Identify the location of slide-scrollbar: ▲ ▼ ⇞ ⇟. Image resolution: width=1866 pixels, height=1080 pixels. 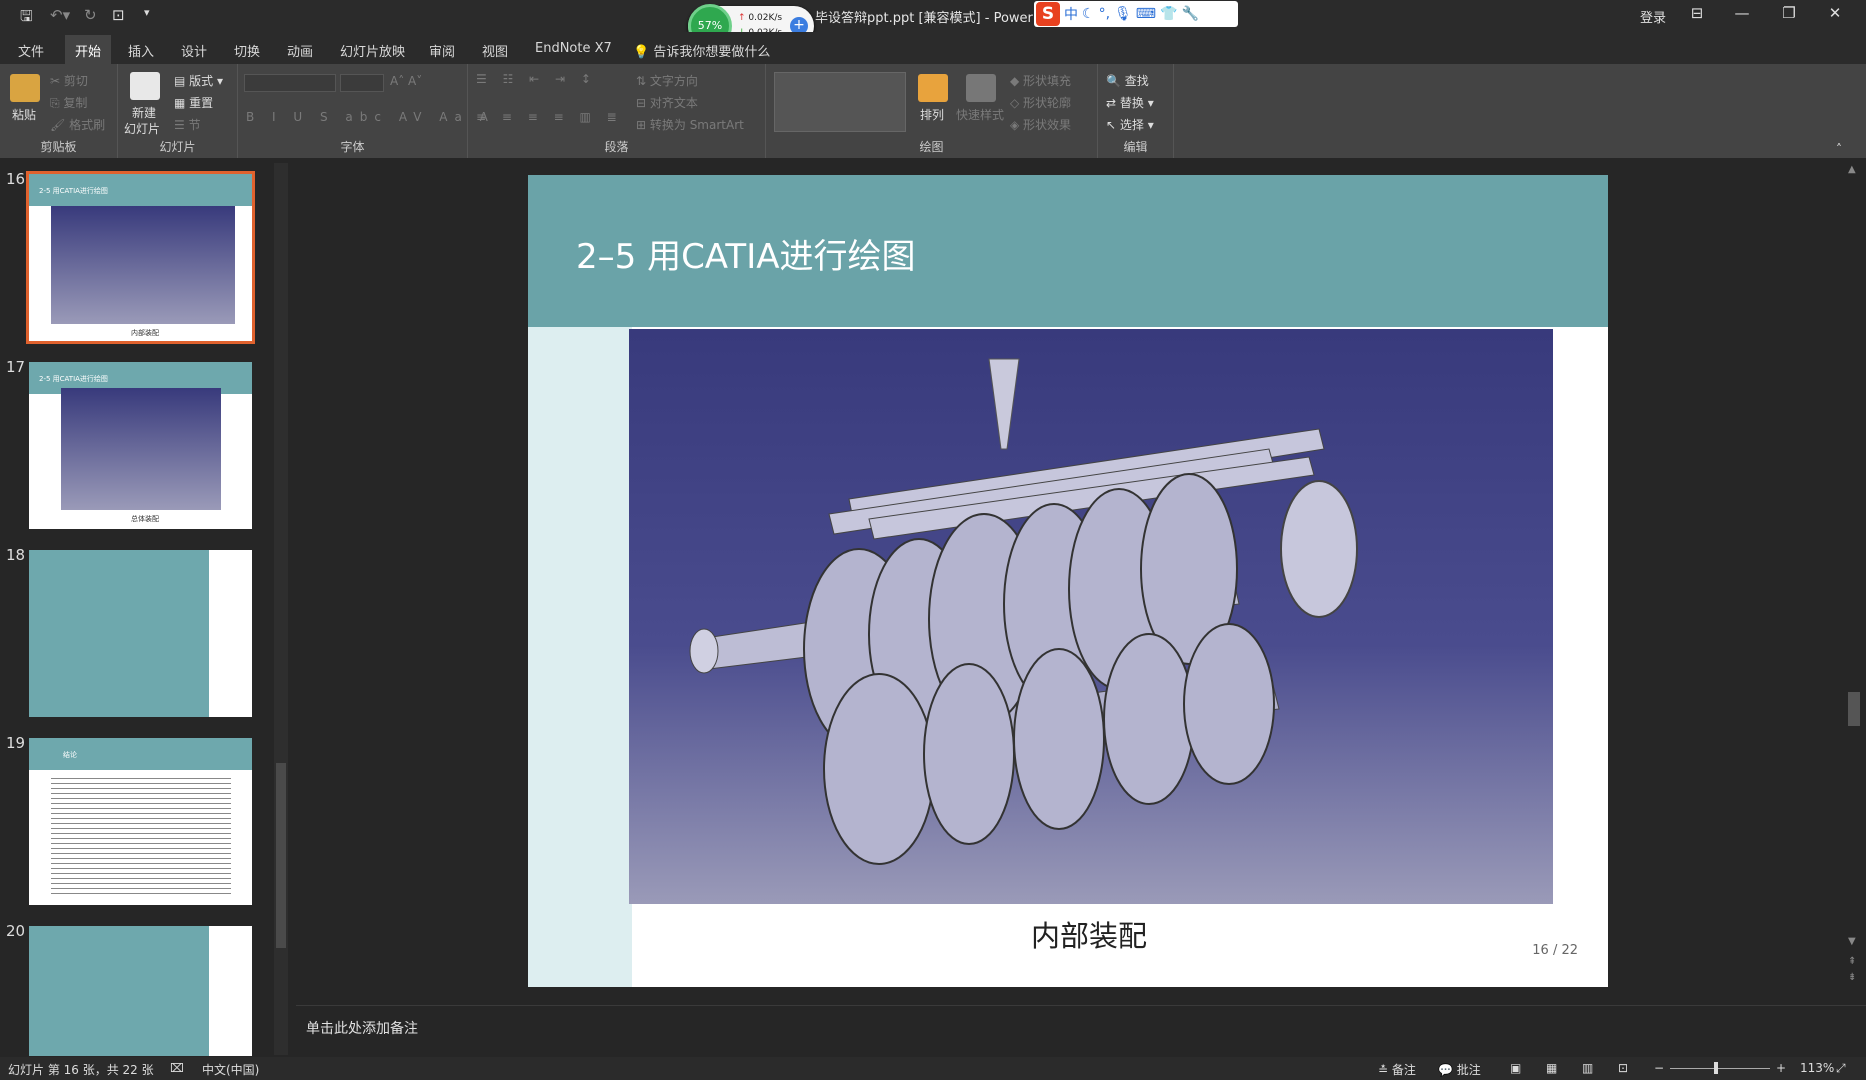
(1855, 577).